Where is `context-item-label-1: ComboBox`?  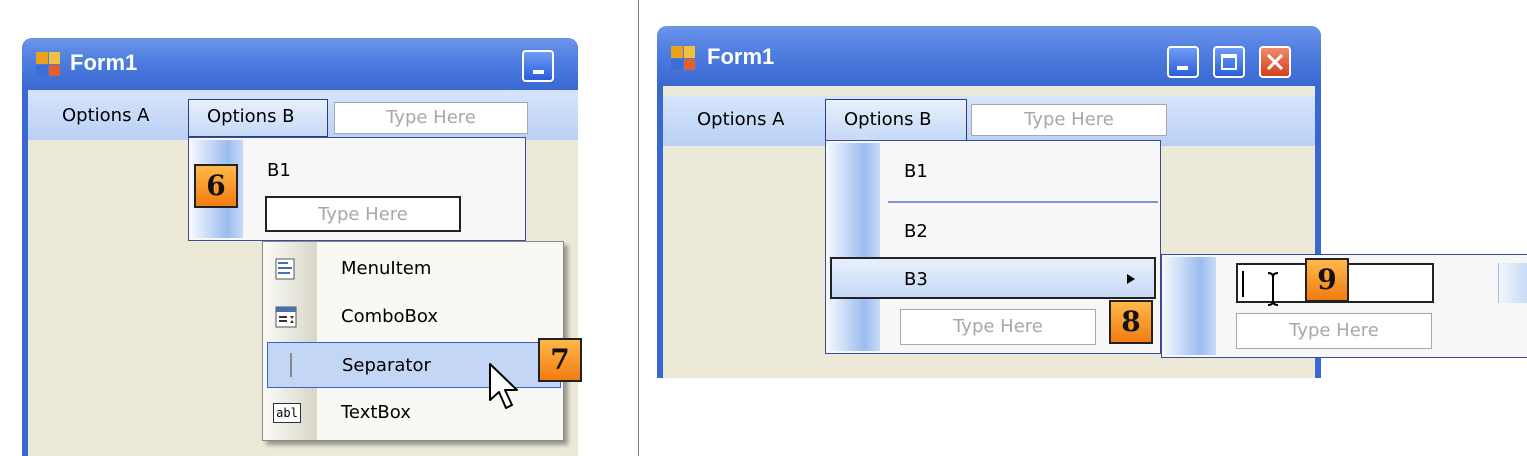
context-item-label-1: ComboBox is located at coordinates (390, 316).